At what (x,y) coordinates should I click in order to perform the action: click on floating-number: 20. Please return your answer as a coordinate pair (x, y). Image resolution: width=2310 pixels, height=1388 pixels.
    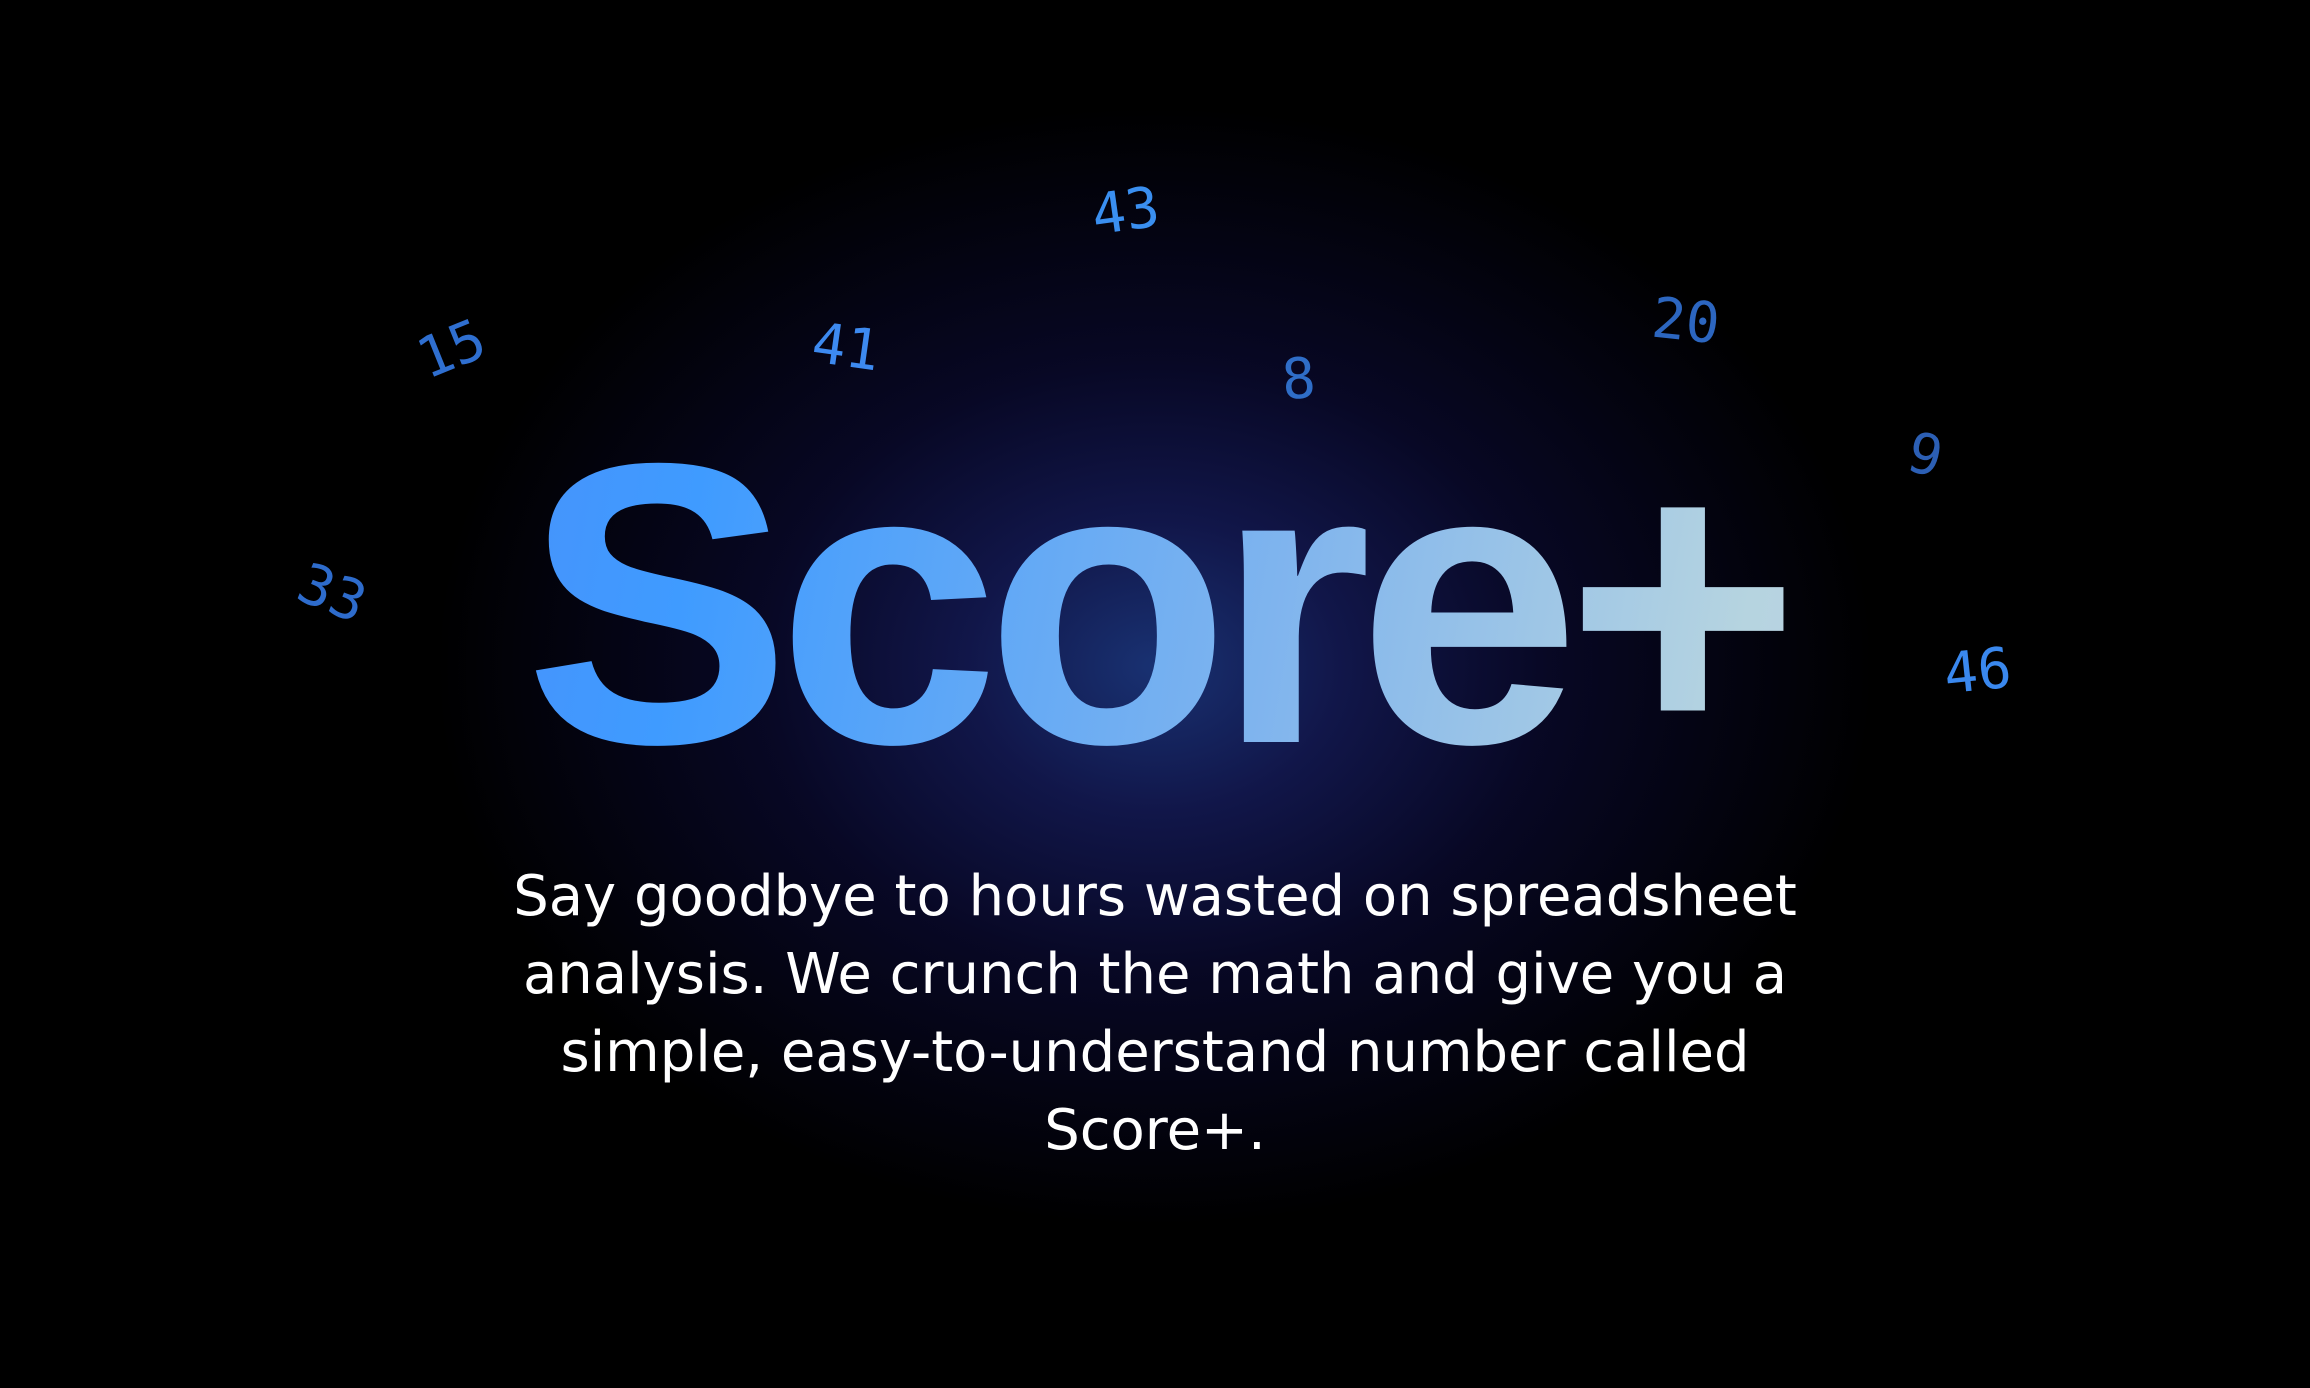
    Looking at the image, I should click on (1685, 321).